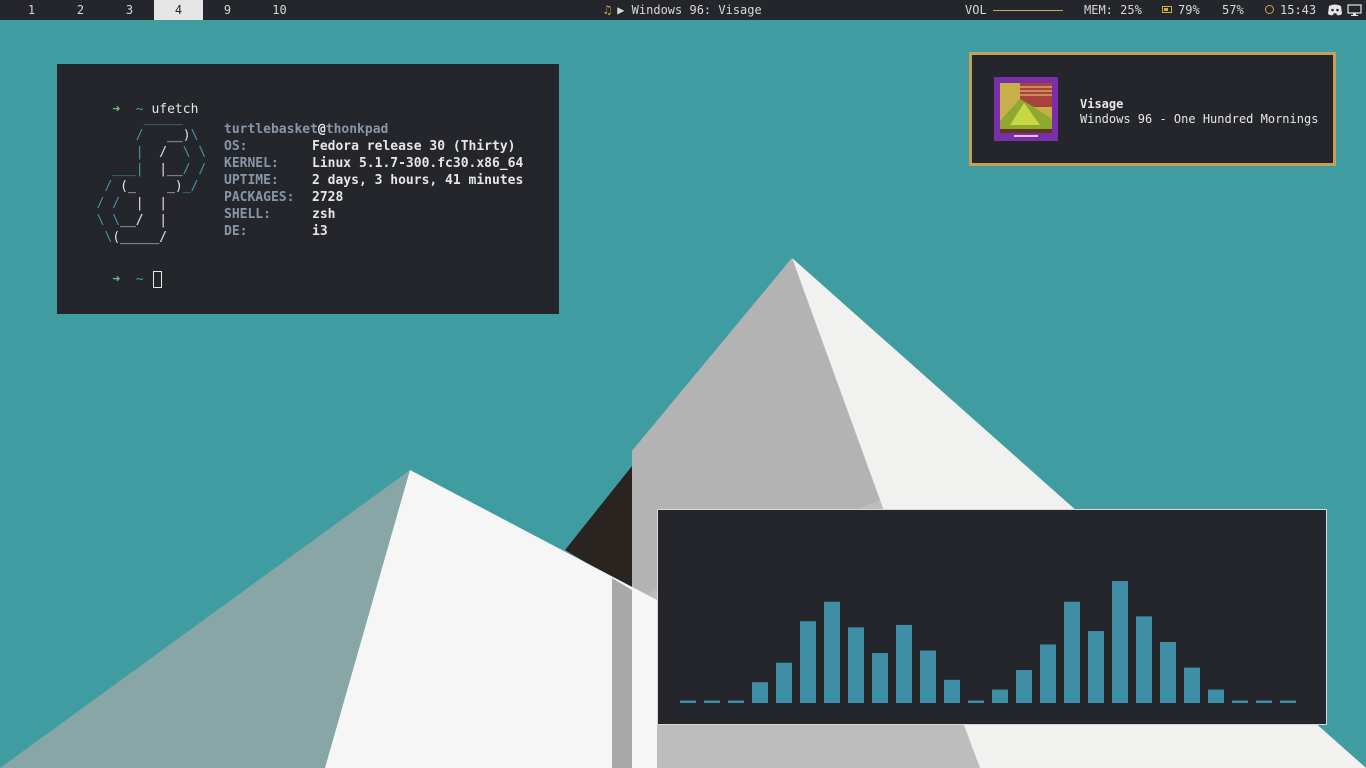 The width and height of the screenshot is (1366, 768). I want to click on workspace-3: 3, so click(129, 10).